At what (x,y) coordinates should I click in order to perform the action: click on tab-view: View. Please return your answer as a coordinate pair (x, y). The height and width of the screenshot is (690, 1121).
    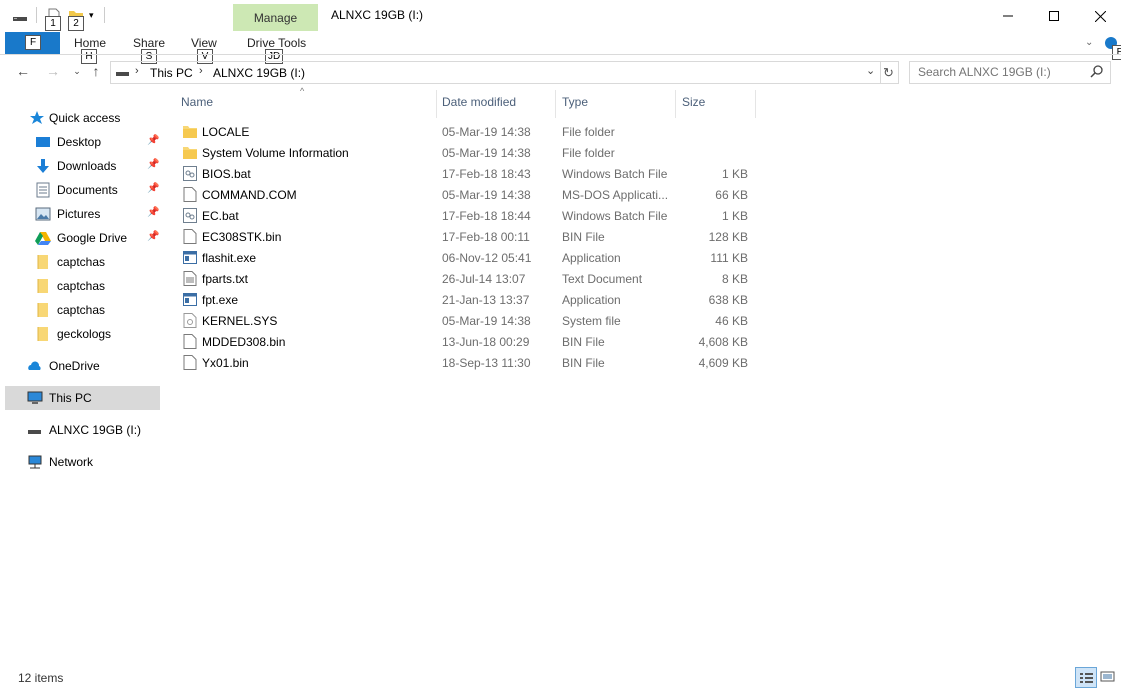
    Looking at the image, I should click on (204, 43).